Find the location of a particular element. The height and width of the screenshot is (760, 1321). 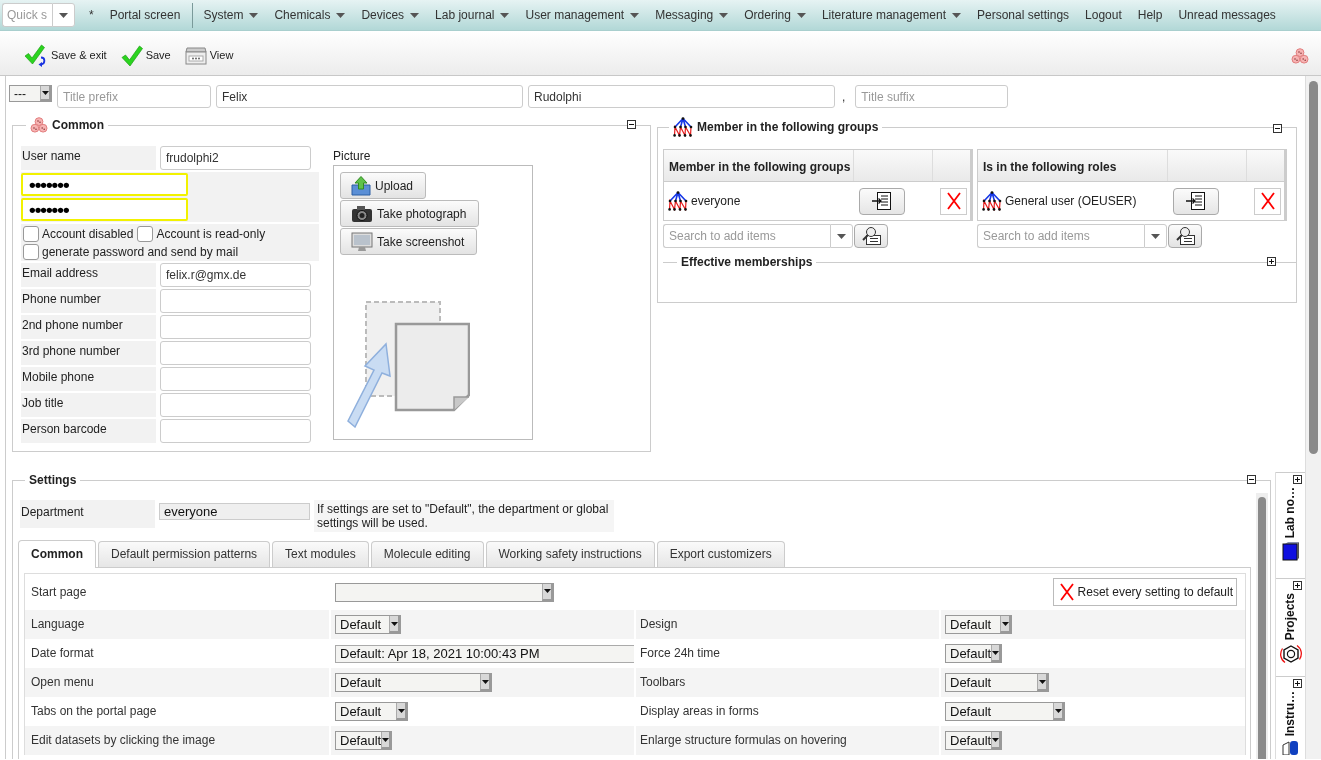

tab: Text modules is located at coordinates (320, 554).